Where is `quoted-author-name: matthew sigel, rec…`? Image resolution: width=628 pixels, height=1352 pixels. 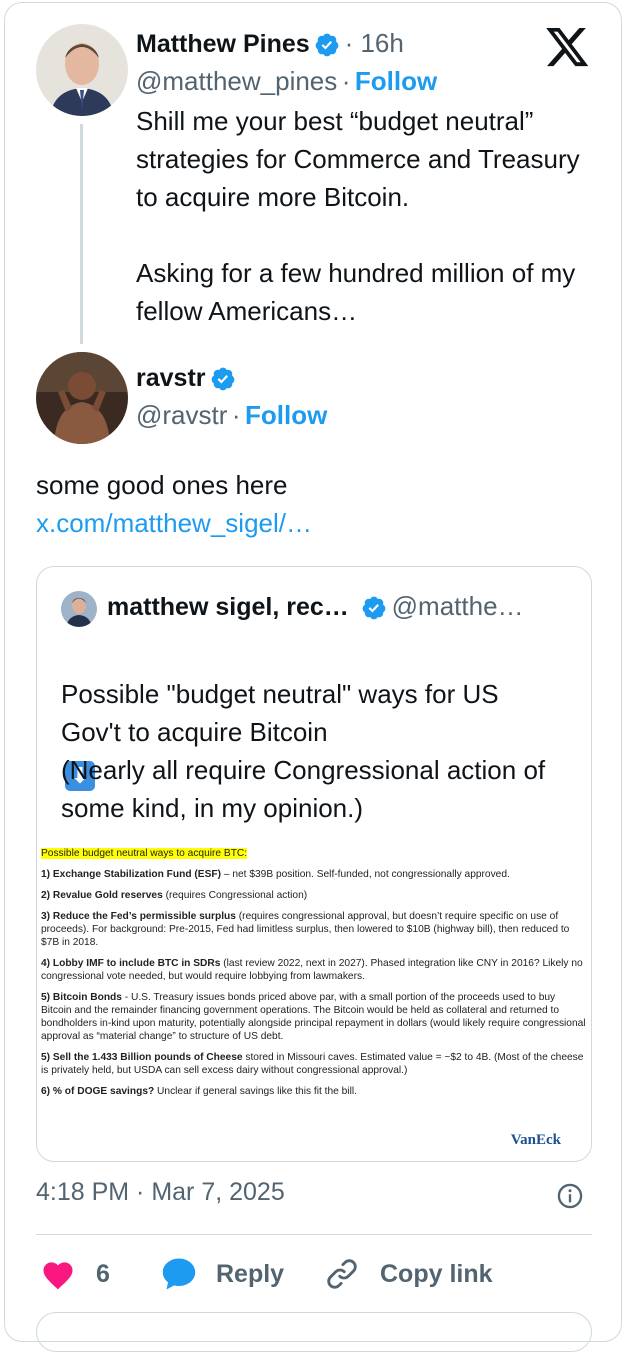 quoted-author-name: matthew sigel, rec… is located at coordinates (228, 607).